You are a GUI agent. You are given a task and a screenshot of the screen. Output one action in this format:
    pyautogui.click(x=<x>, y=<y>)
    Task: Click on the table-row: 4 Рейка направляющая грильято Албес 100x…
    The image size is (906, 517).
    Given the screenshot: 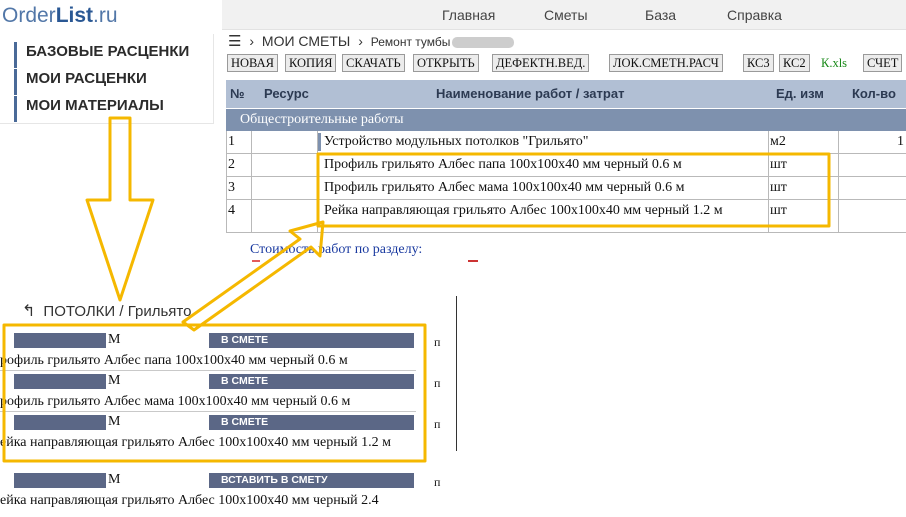 What is the action you would take?
    pyautogui.click(x=566, y=216)
    